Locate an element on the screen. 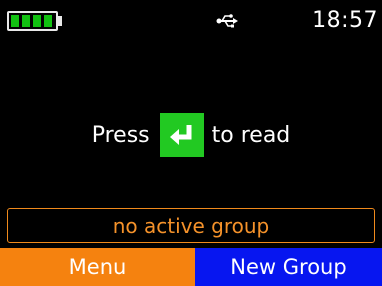 Image resolution: width=382 pixels, height=286 pixels. softkey-bar: Menu New Group is located at coordinates (191, 267).